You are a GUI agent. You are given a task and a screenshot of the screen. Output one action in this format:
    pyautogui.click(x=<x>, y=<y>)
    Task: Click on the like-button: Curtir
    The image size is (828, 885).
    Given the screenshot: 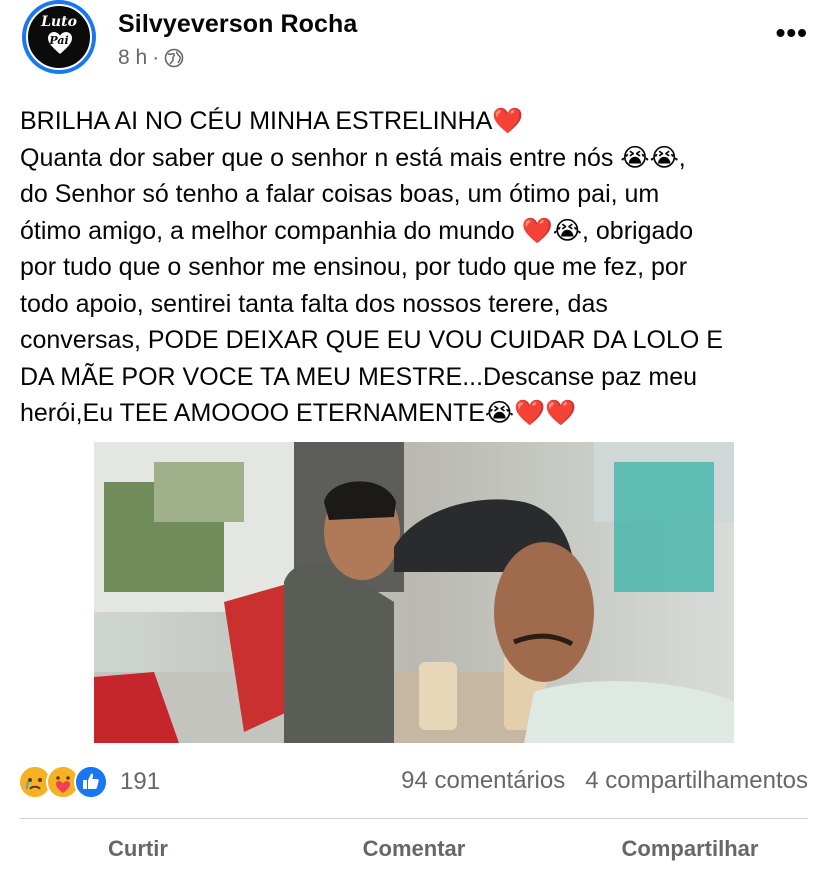 What is the action you would take?
    pyautogui.click(x=138, y=849)
    